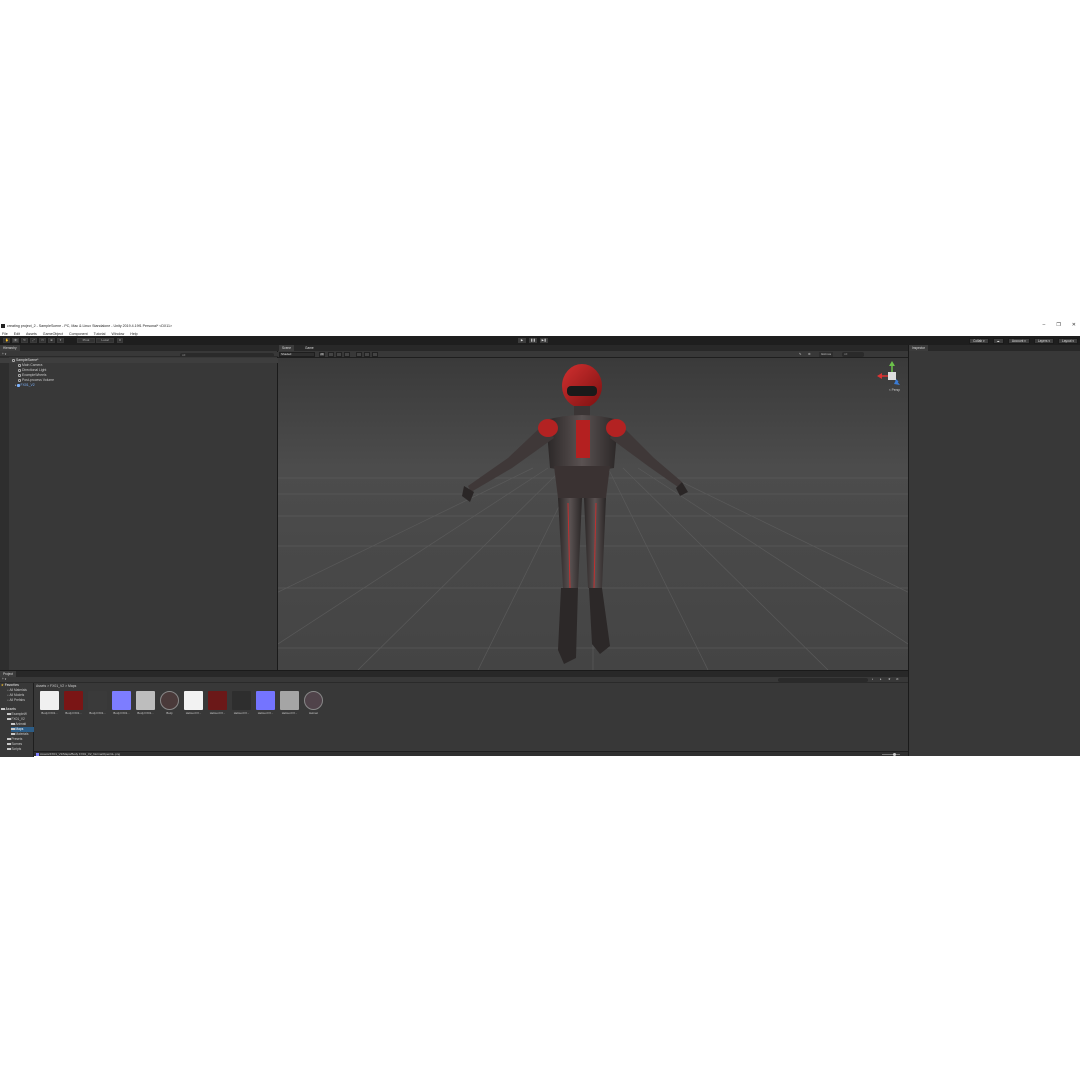  What do you see at coordinates (313, 703) in the screenshot?
I see `asset-item: Helmet` at bounding box center [313, 703].